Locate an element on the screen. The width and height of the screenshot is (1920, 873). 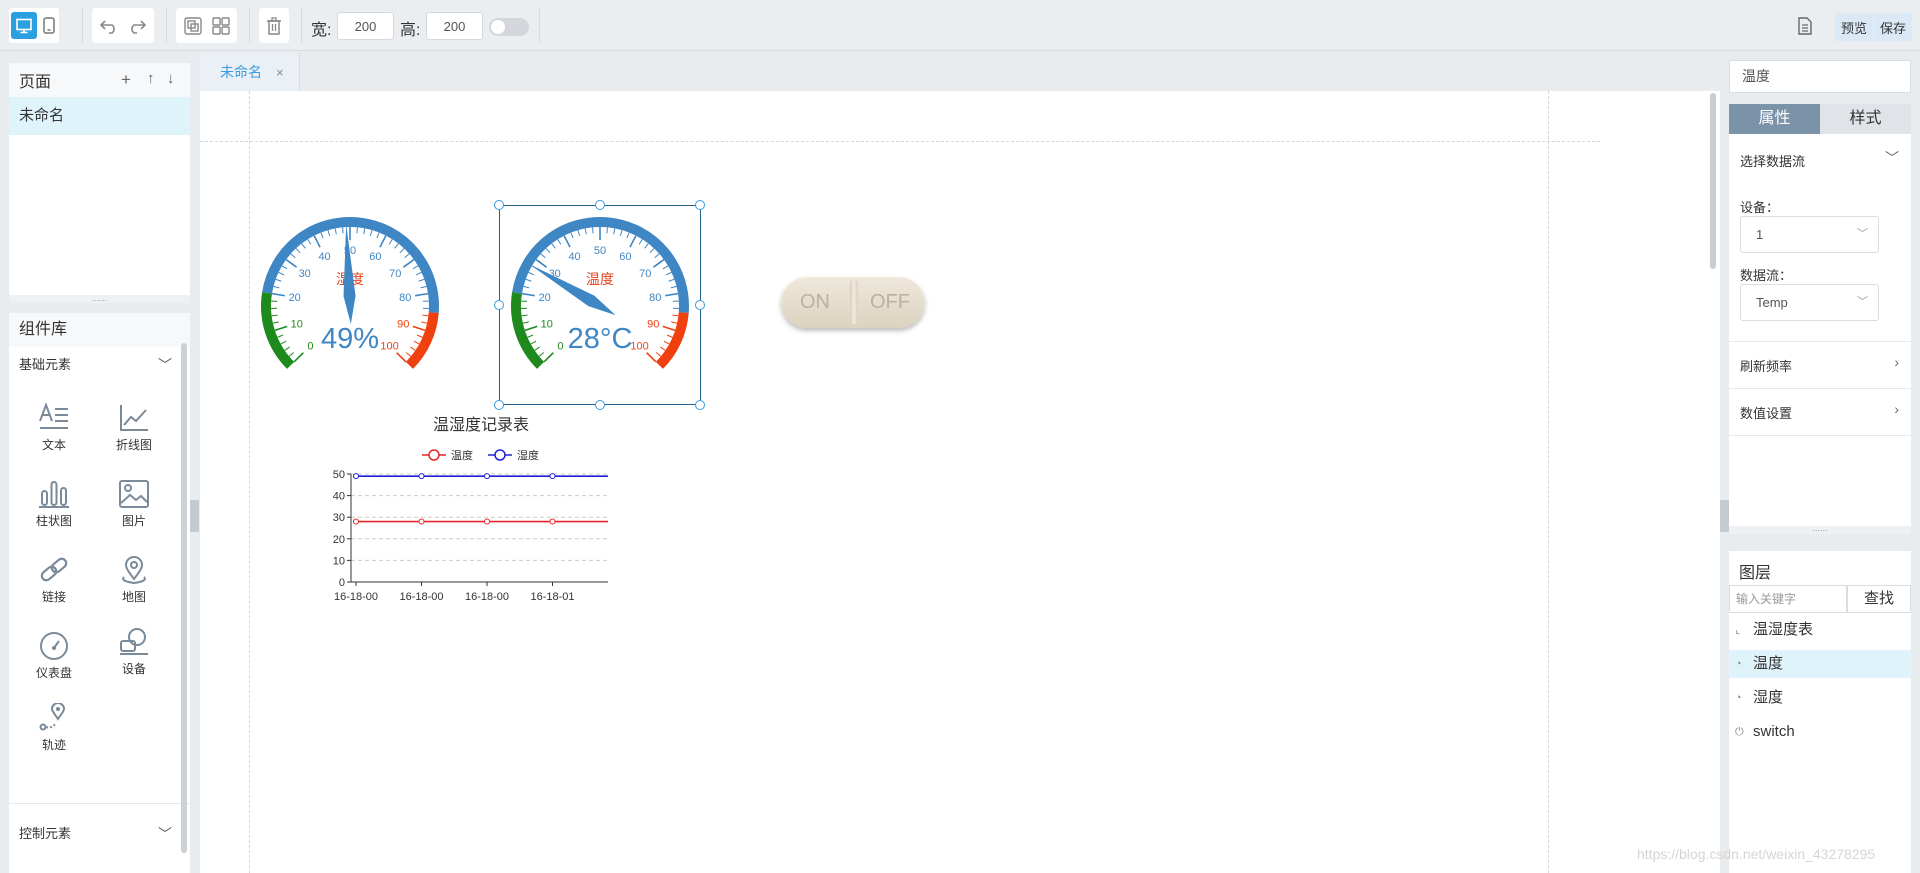
gauge-tick-label: 20 is located at coordinates (295, 298).